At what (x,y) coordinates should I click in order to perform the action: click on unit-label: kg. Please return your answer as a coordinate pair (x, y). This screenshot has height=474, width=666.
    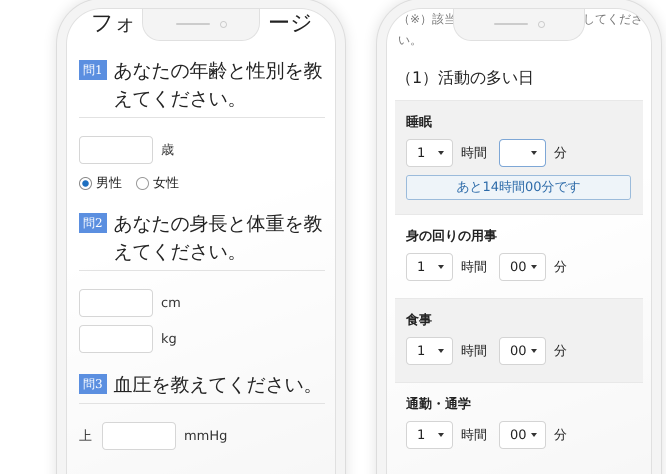
    Looking at the image, I should click on (169, 339).